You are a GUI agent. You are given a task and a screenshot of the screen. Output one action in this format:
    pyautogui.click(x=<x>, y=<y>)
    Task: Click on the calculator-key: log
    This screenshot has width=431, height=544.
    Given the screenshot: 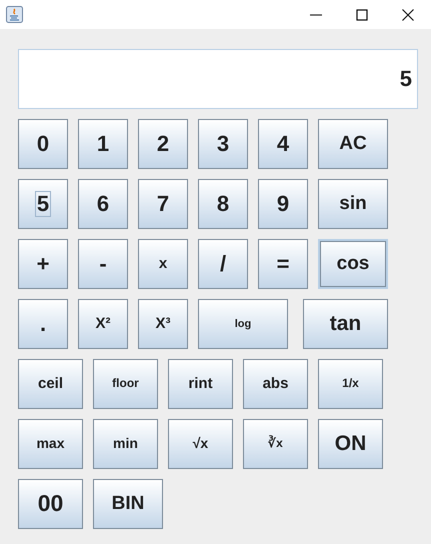 What is the action you would take?
    pyautogui.click(x=243, y=324)
    